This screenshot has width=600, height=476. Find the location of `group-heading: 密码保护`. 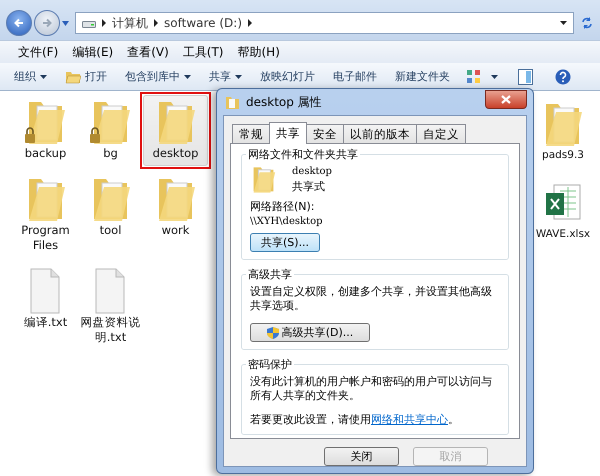

group-heading: 密码保护 is located at coordinates (270, 364).